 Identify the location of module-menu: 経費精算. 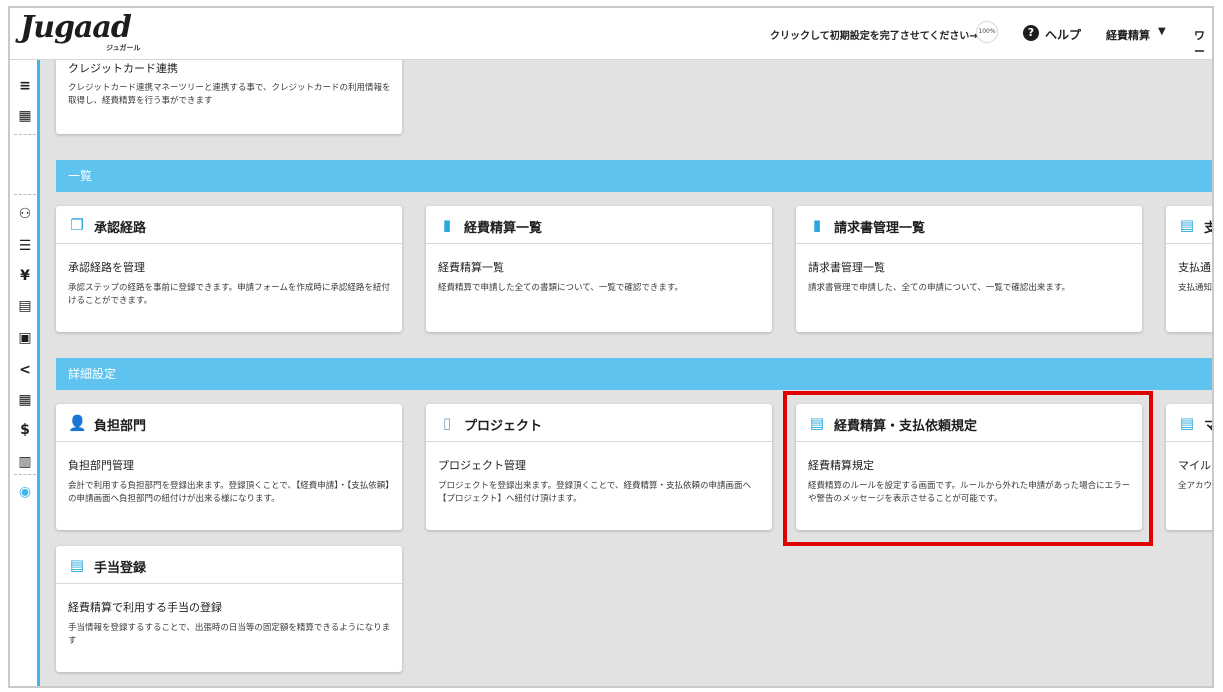
(1128, 35).